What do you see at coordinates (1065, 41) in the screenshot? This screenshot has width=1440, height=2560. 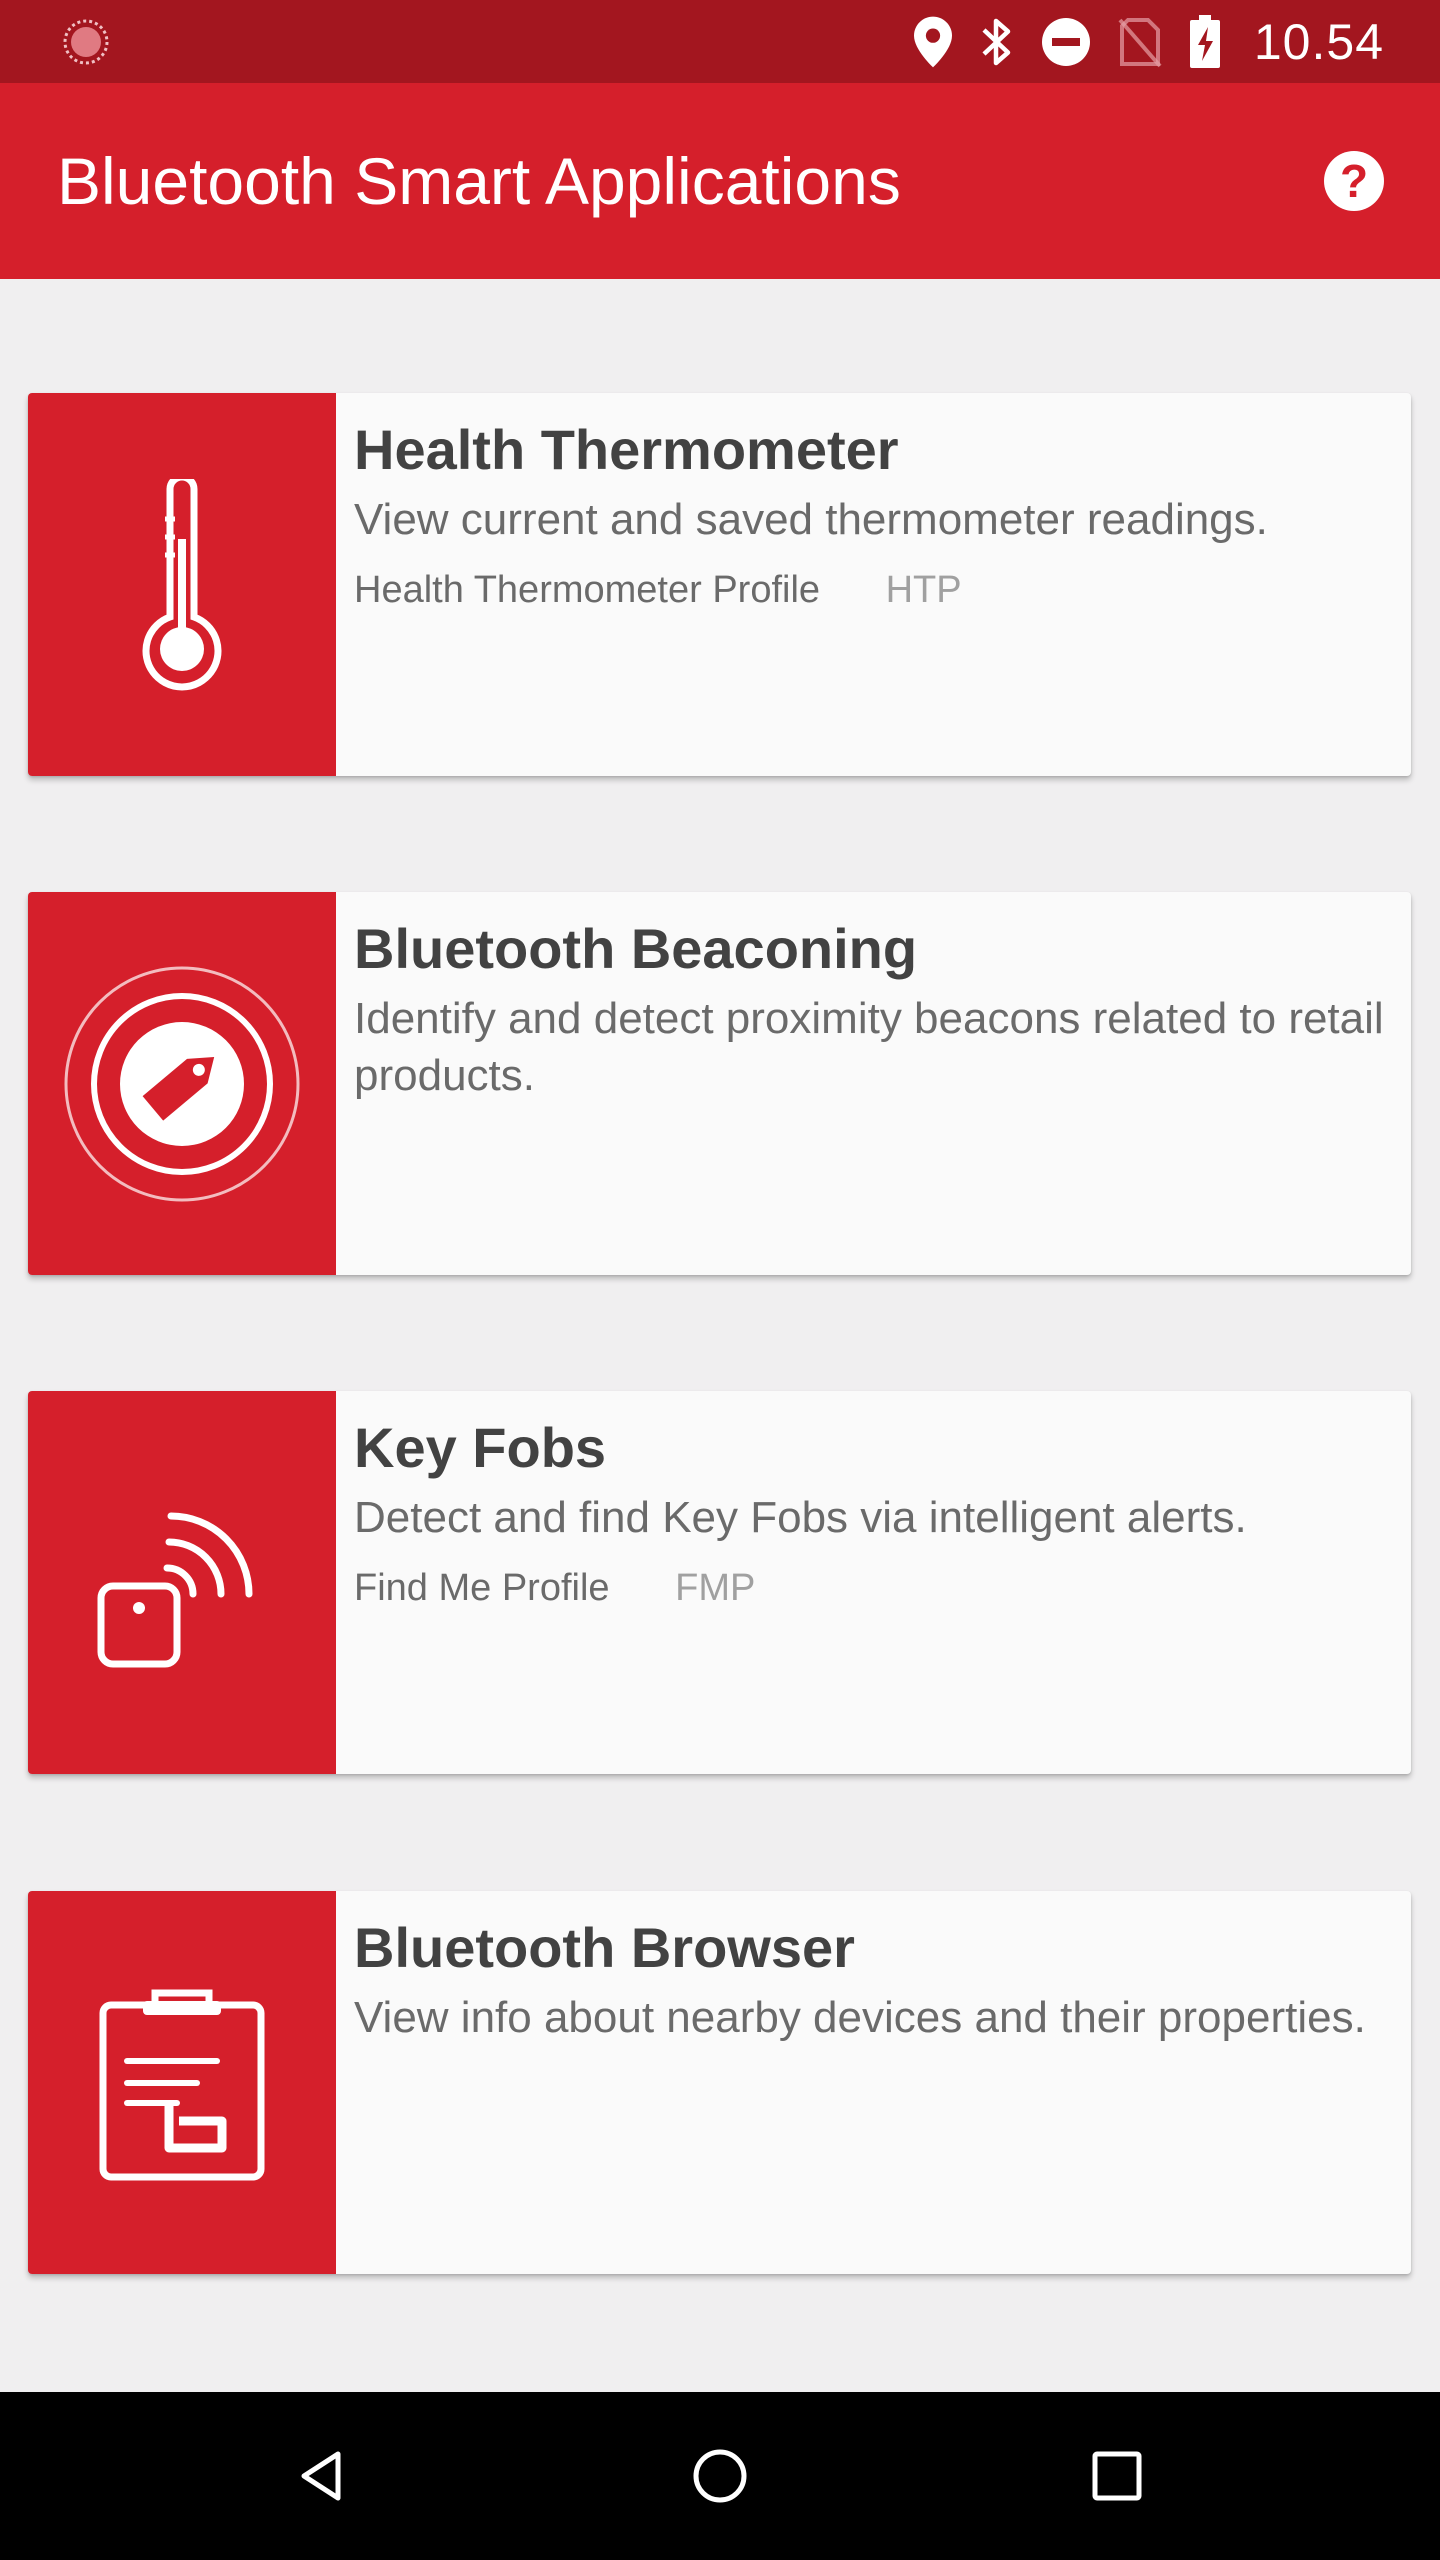 I see `do-not-disturb-icon` at bounding box center [1065, 41].